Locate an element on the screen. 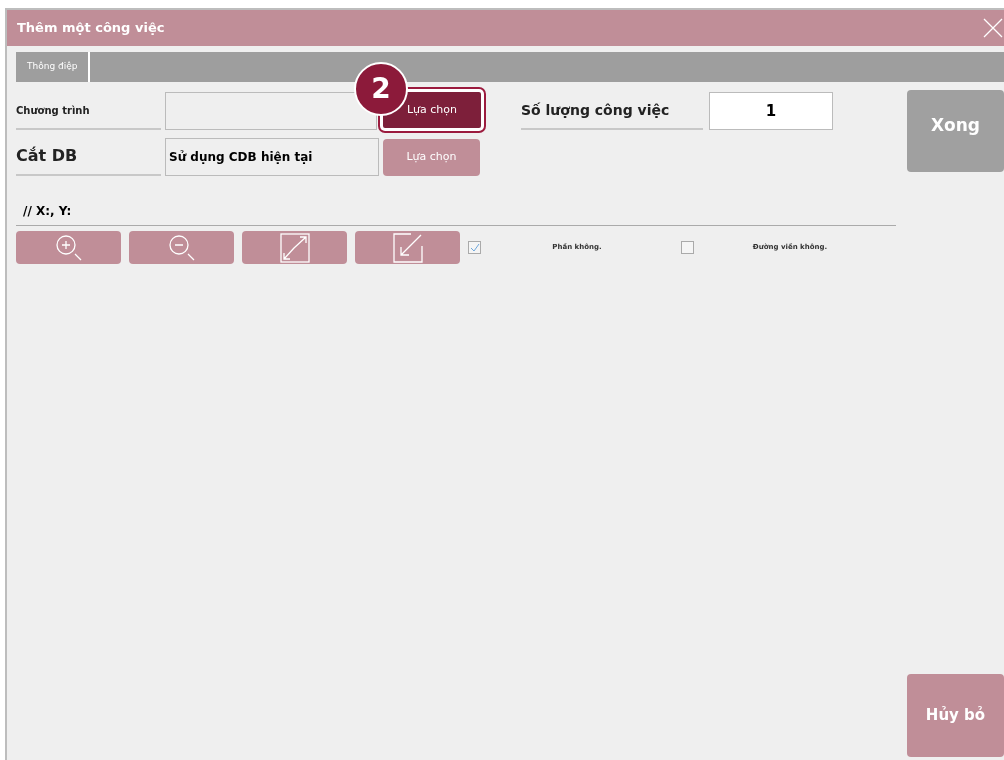 This screenshot has width=1004, height=760. coordinates-text: // X:, Y: is located at coordinates (47, 211).